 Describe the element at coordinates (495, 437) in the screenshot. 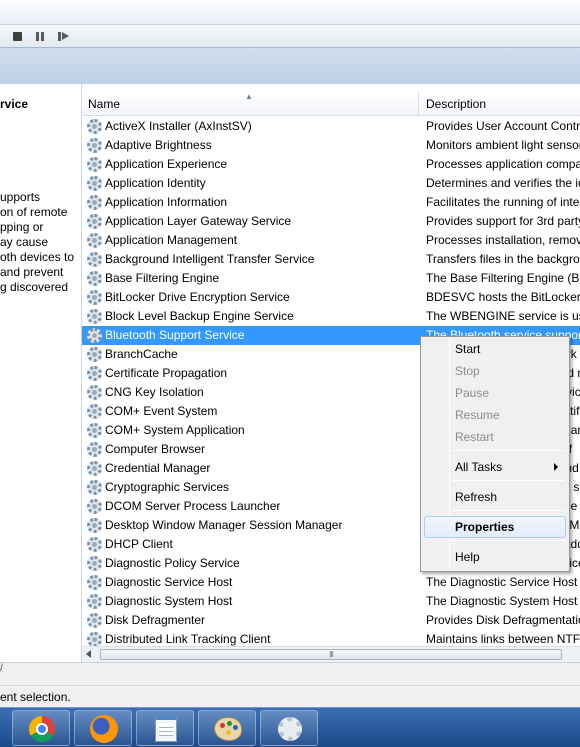

I see `menu-item-restart: Restart` at that location.